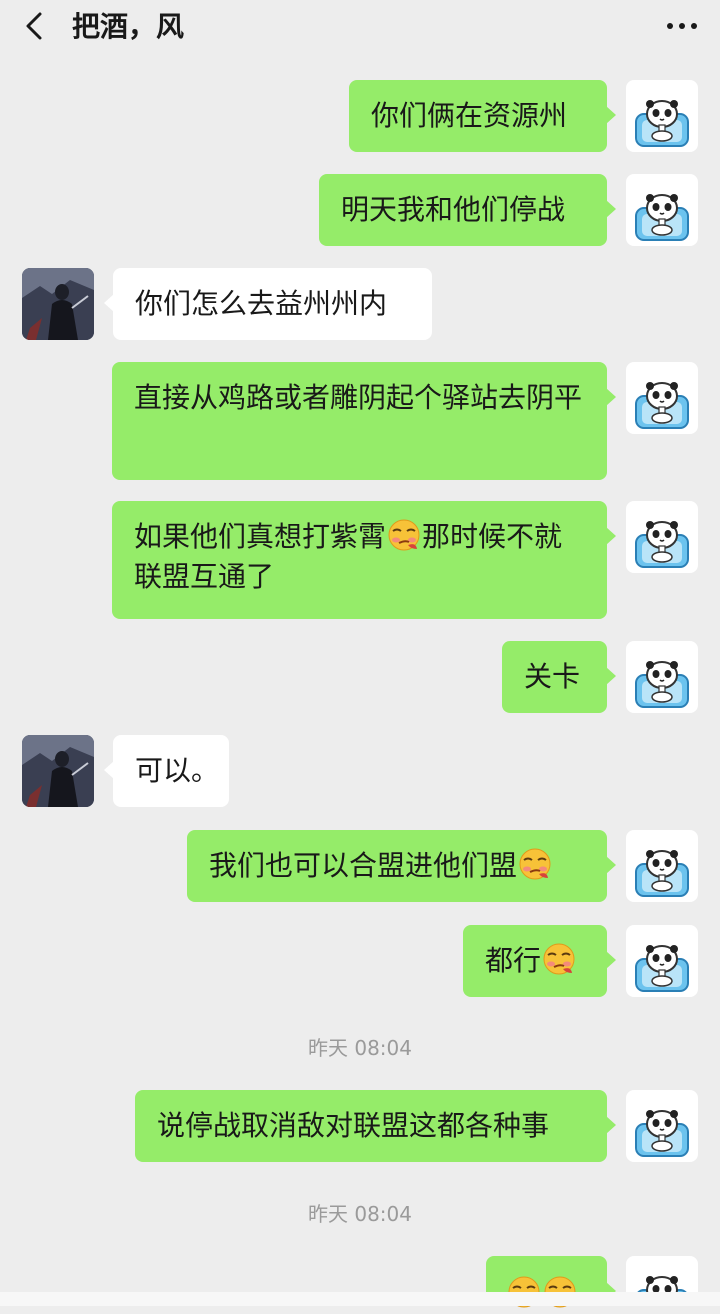 The width and height of the screenshot is (720, 1314). Describe the element at coordinates (453, 209) in the screenshot. I see `message-text: 明天我和他们停战` at that location.